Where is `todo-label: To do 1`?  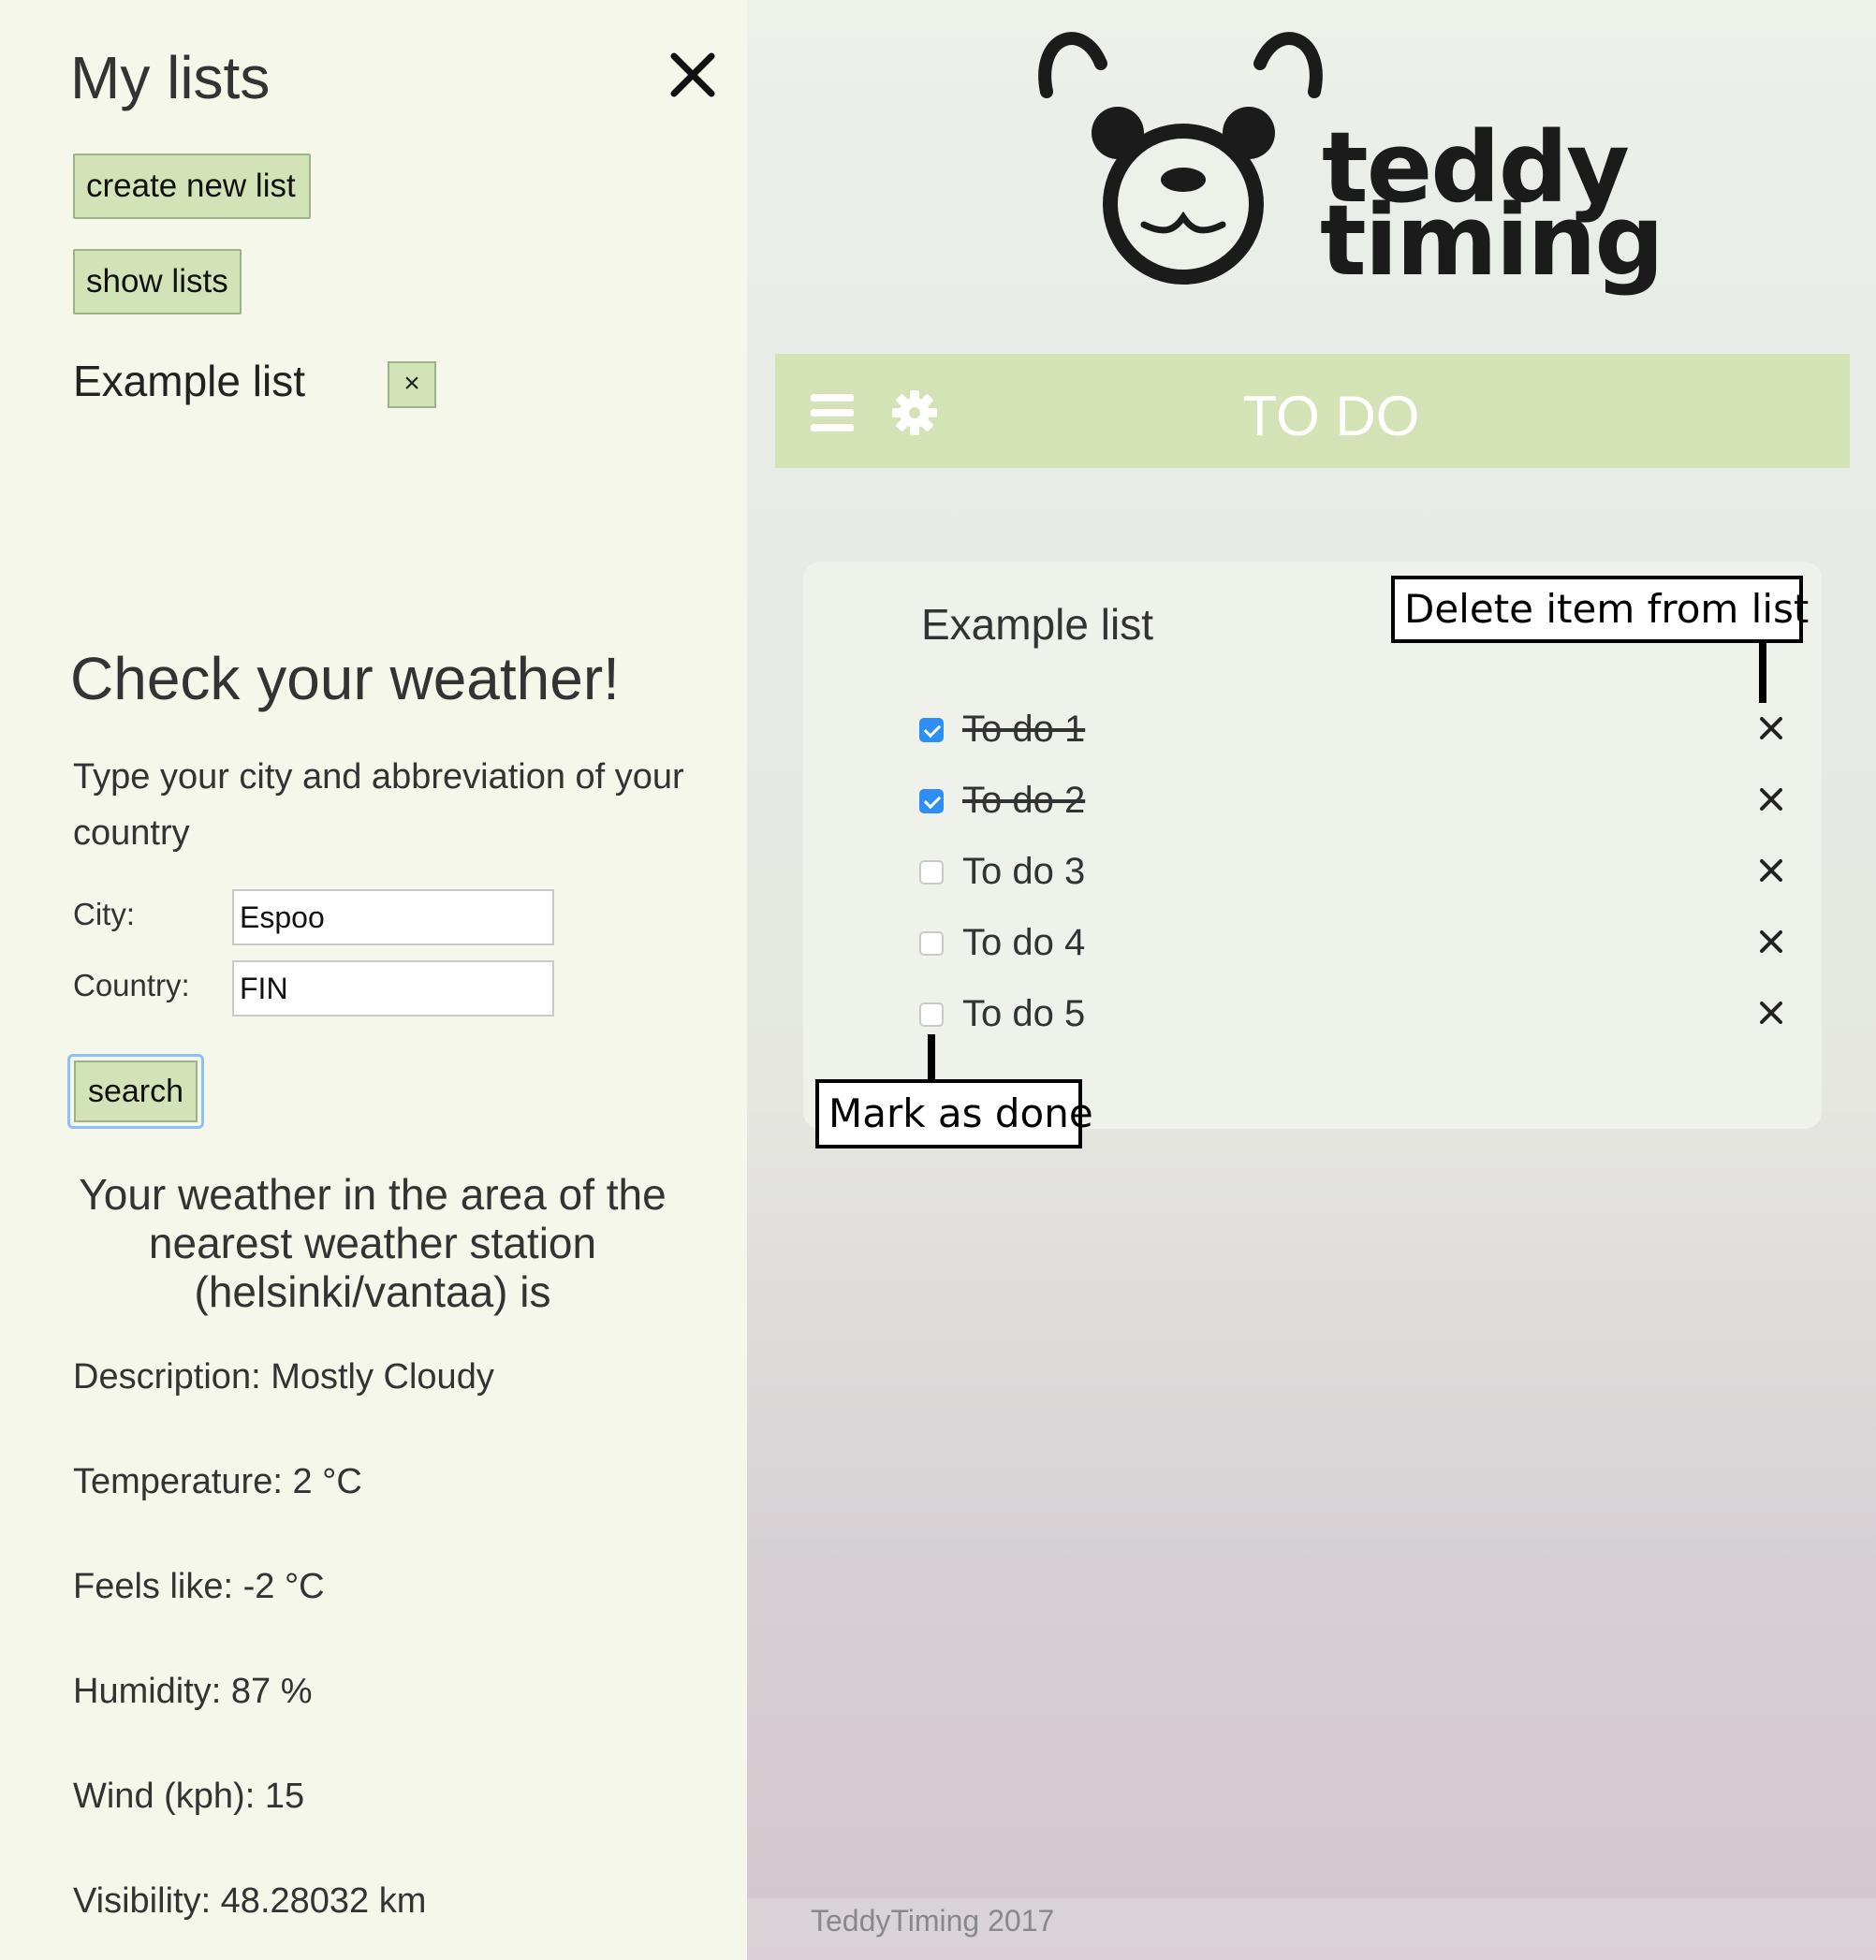 todo-label: To do 1 is located at coordinates (1024, 730).